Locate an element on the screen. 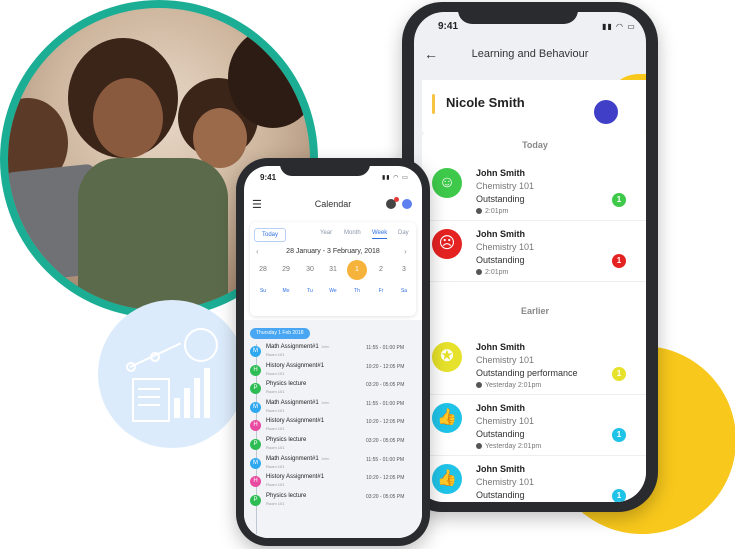 The height and width of the screenshot is (549, 735). weekday-label: We is located at coordinates (333, 291).